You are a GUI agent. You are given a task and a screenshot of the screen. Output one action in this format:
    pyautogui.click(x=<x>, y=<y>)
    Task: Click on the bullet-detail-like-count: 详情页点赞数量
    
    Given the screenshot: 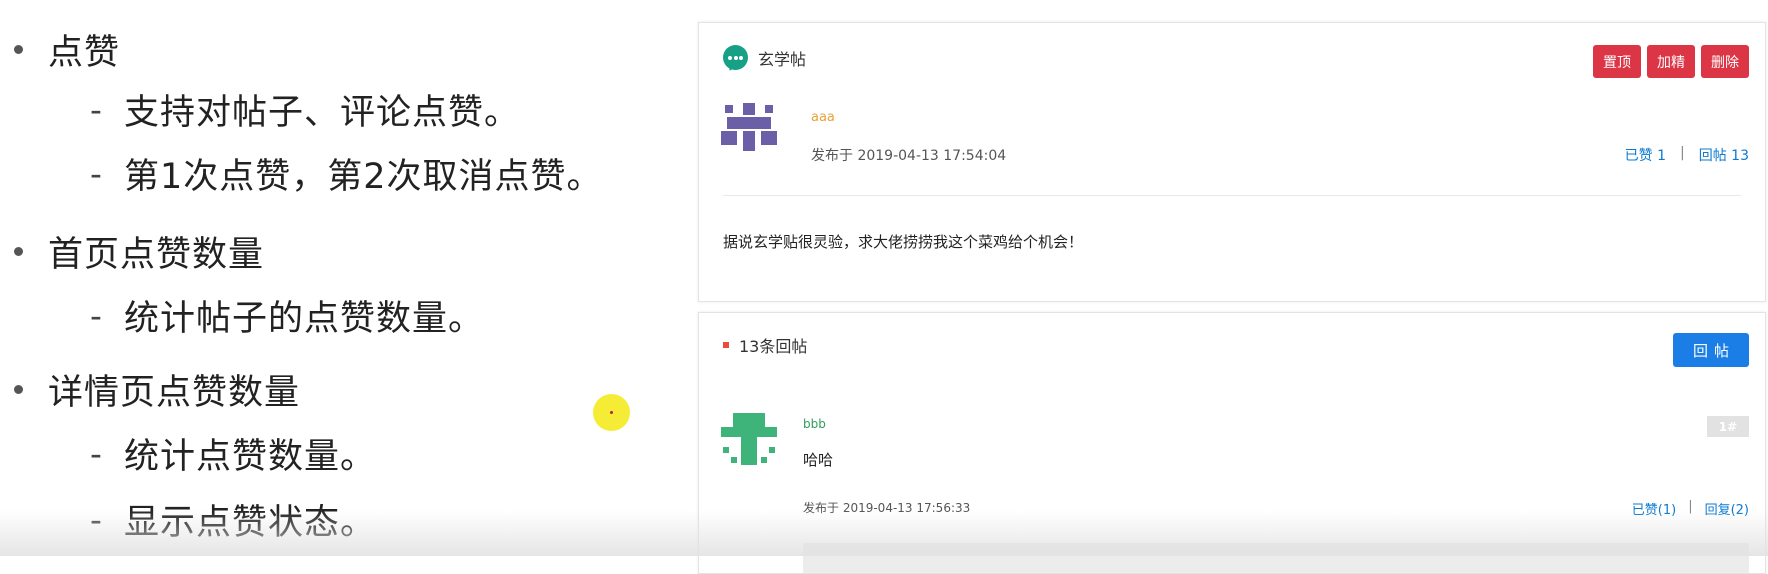 What is the action you would take?
    pyautogui.click(x=157, y=389)
    